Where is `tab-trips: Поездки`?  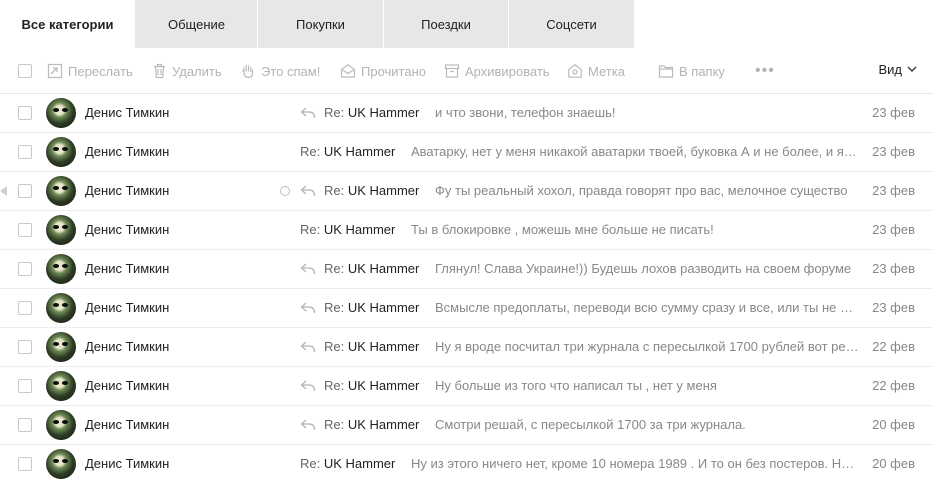
tab-trips: Поездки is located at coordinates (446, 24).